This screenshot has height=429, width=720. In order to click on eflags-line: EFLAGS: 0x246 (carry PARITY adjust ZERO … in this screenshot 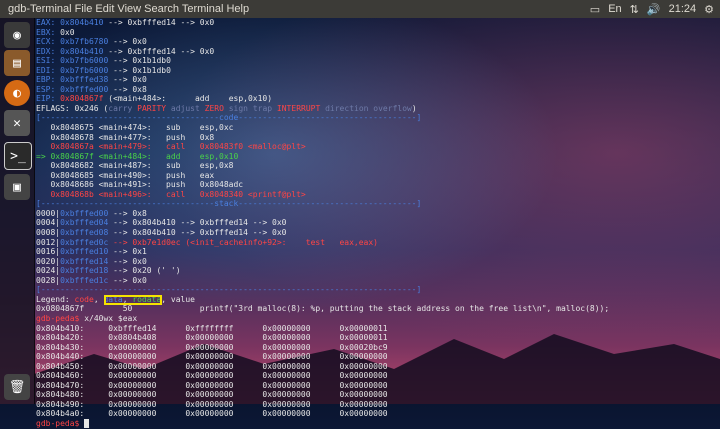, I will do `click(226, 108)`.